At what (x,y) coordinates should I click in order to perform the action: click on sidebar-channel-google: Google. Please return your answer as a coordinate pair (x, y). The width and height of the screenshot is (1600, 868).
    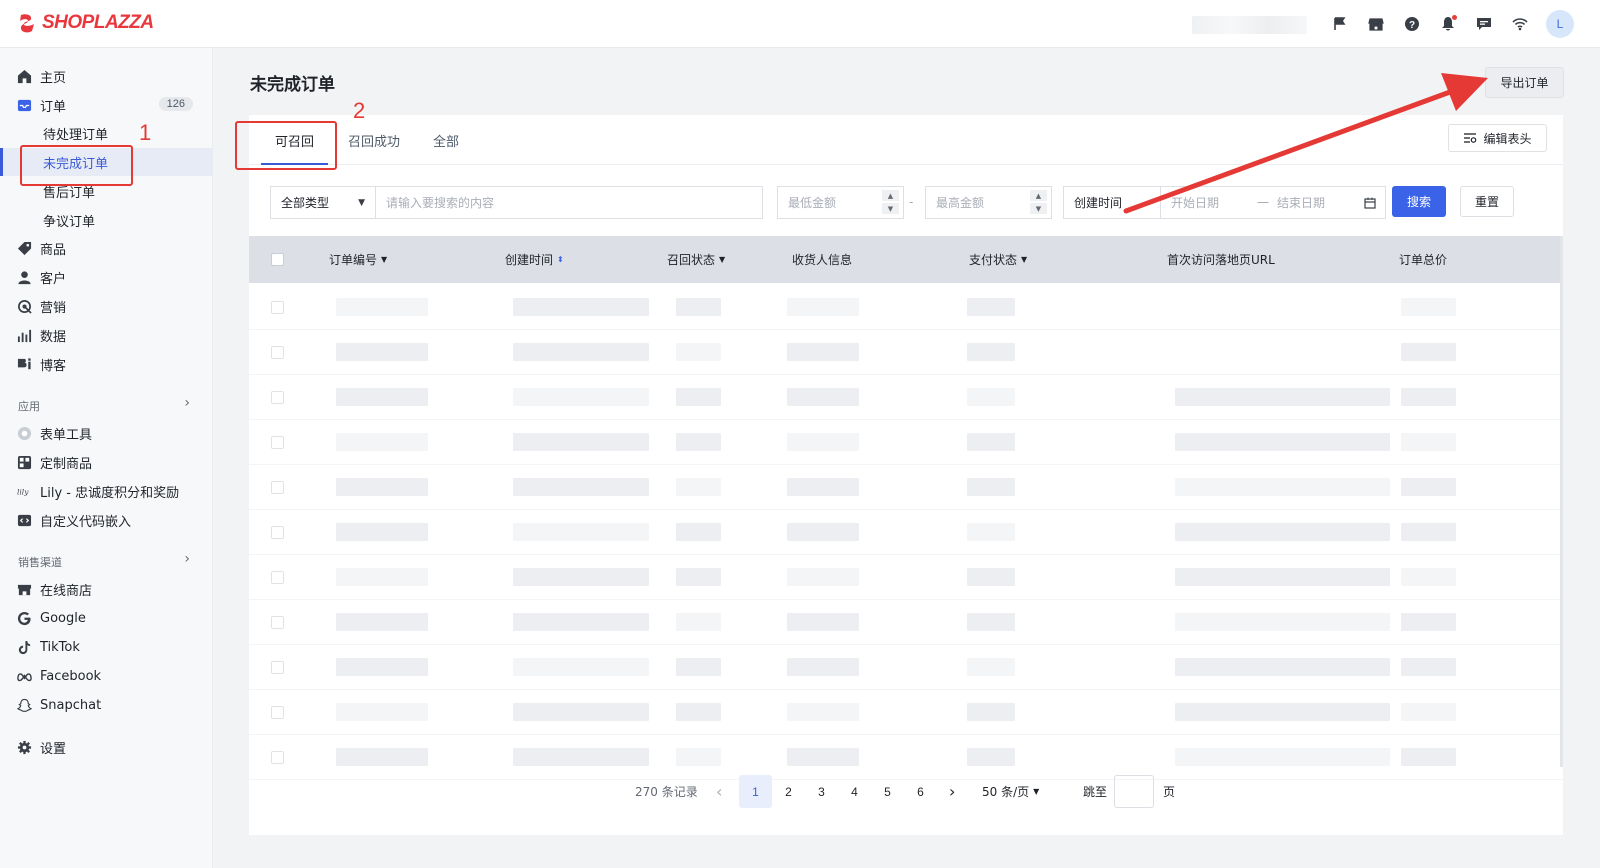
    Looking at the image, I should click on (106, 618).